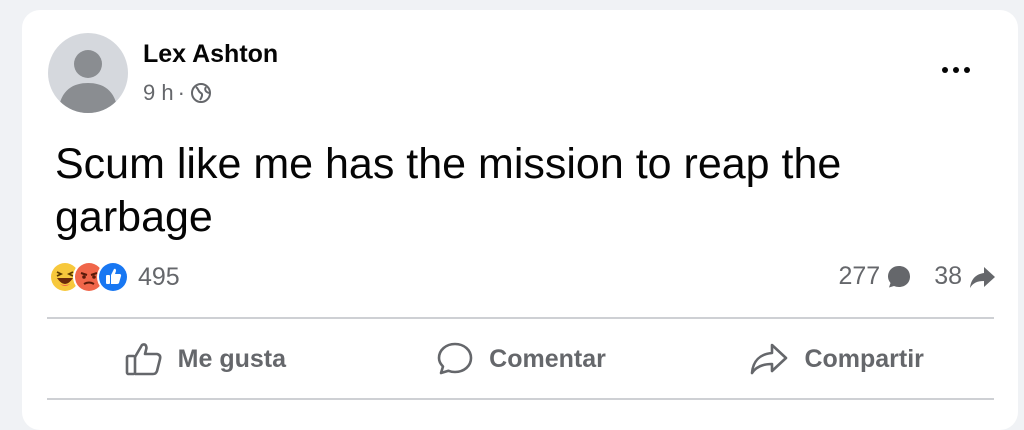 The image size is (1024, 430). Describe the element at coordinates (210, 54) in the screenshot. I see `author-name: Lex Ashton` at that location.